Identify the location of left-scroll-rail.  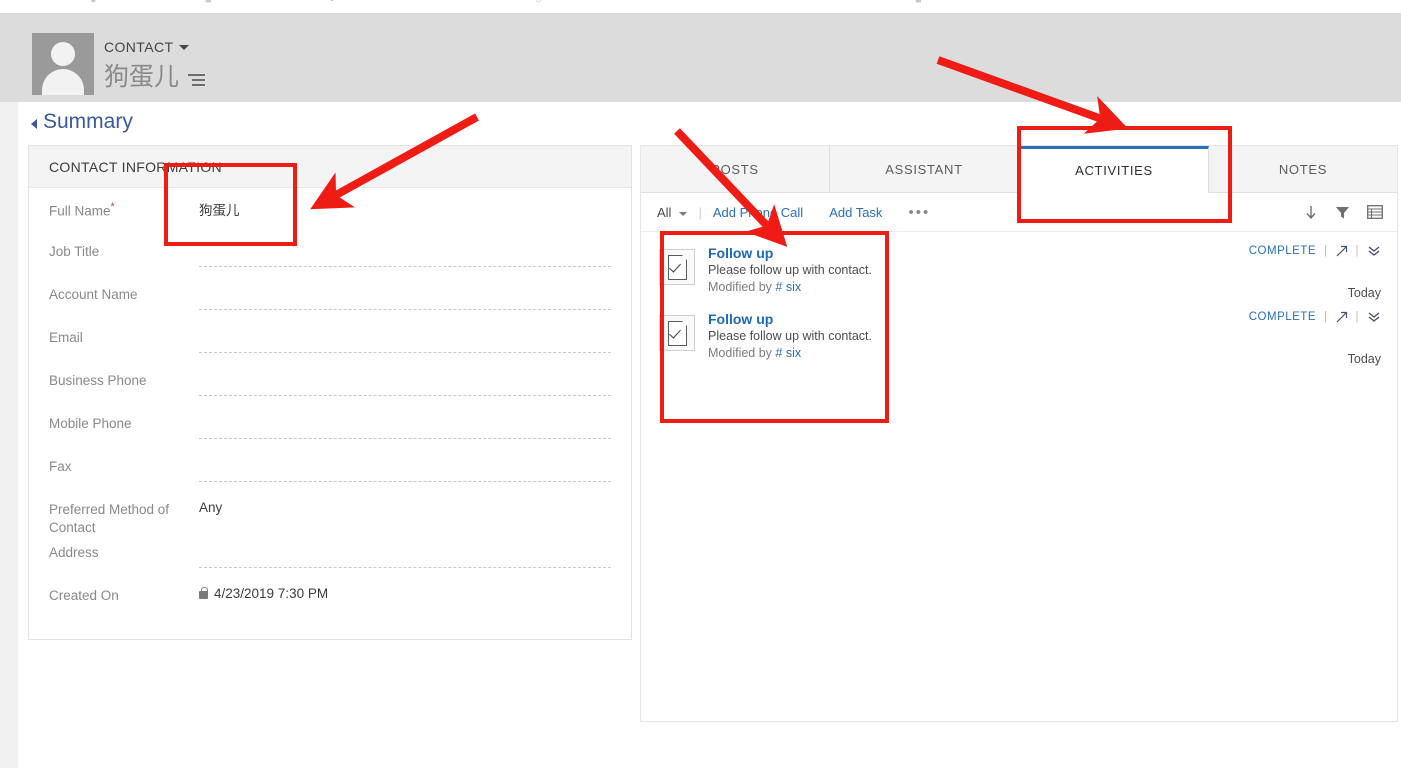
(9, 435).